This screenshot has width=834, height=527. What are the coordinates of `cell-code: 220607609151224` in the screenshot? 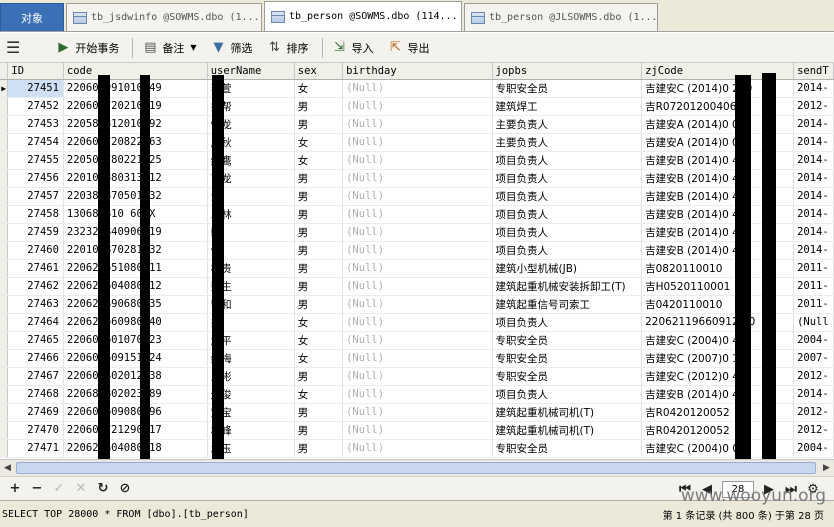 It's located at (135, 358).